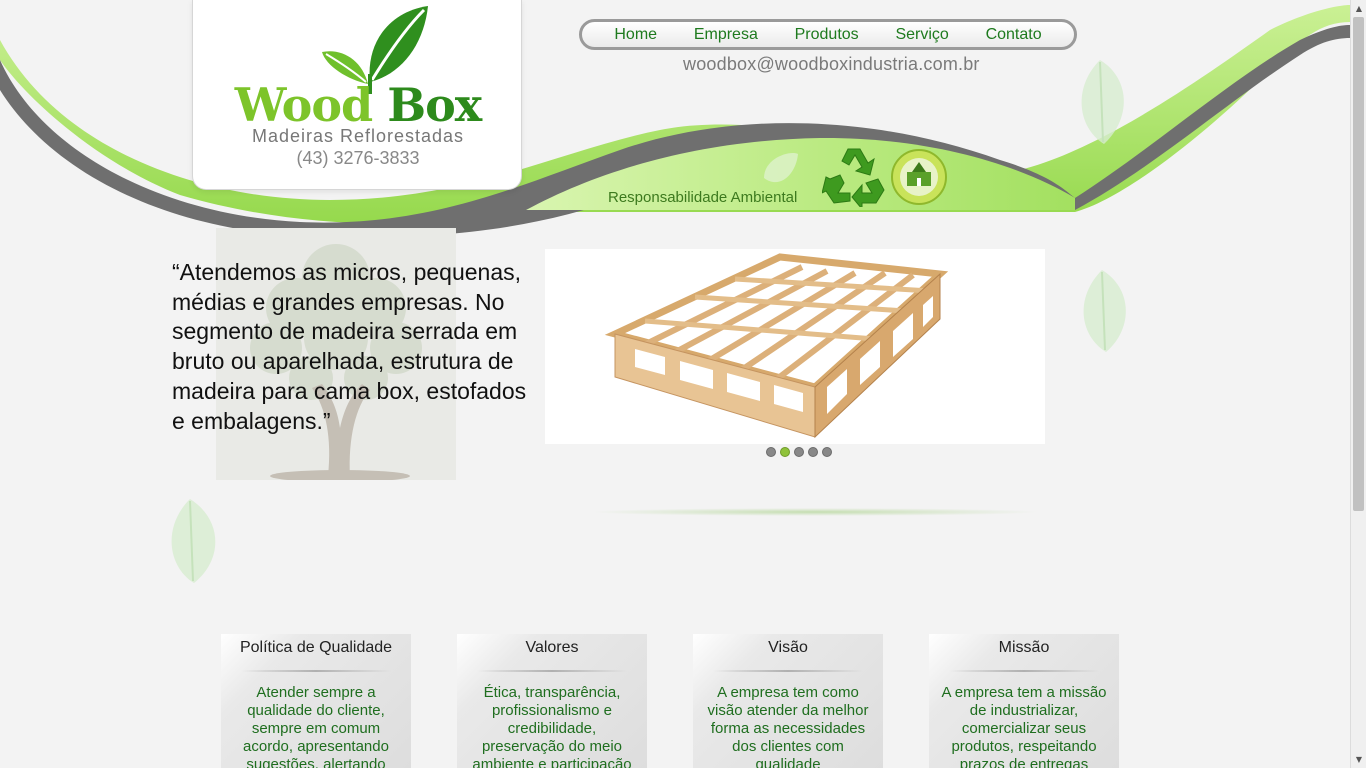 This screenshot has height=768, width=1366. I want to click on nav-empresa: Empresa, so click(726, 35).